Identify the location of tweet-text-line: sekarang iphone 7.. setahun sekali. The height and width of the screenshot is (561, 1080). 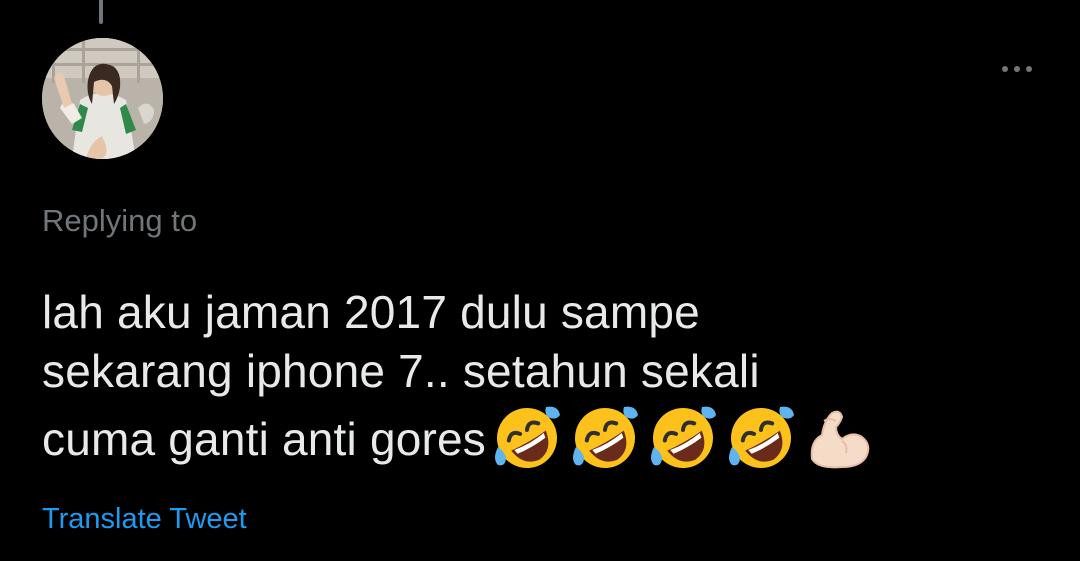
(401, 371).